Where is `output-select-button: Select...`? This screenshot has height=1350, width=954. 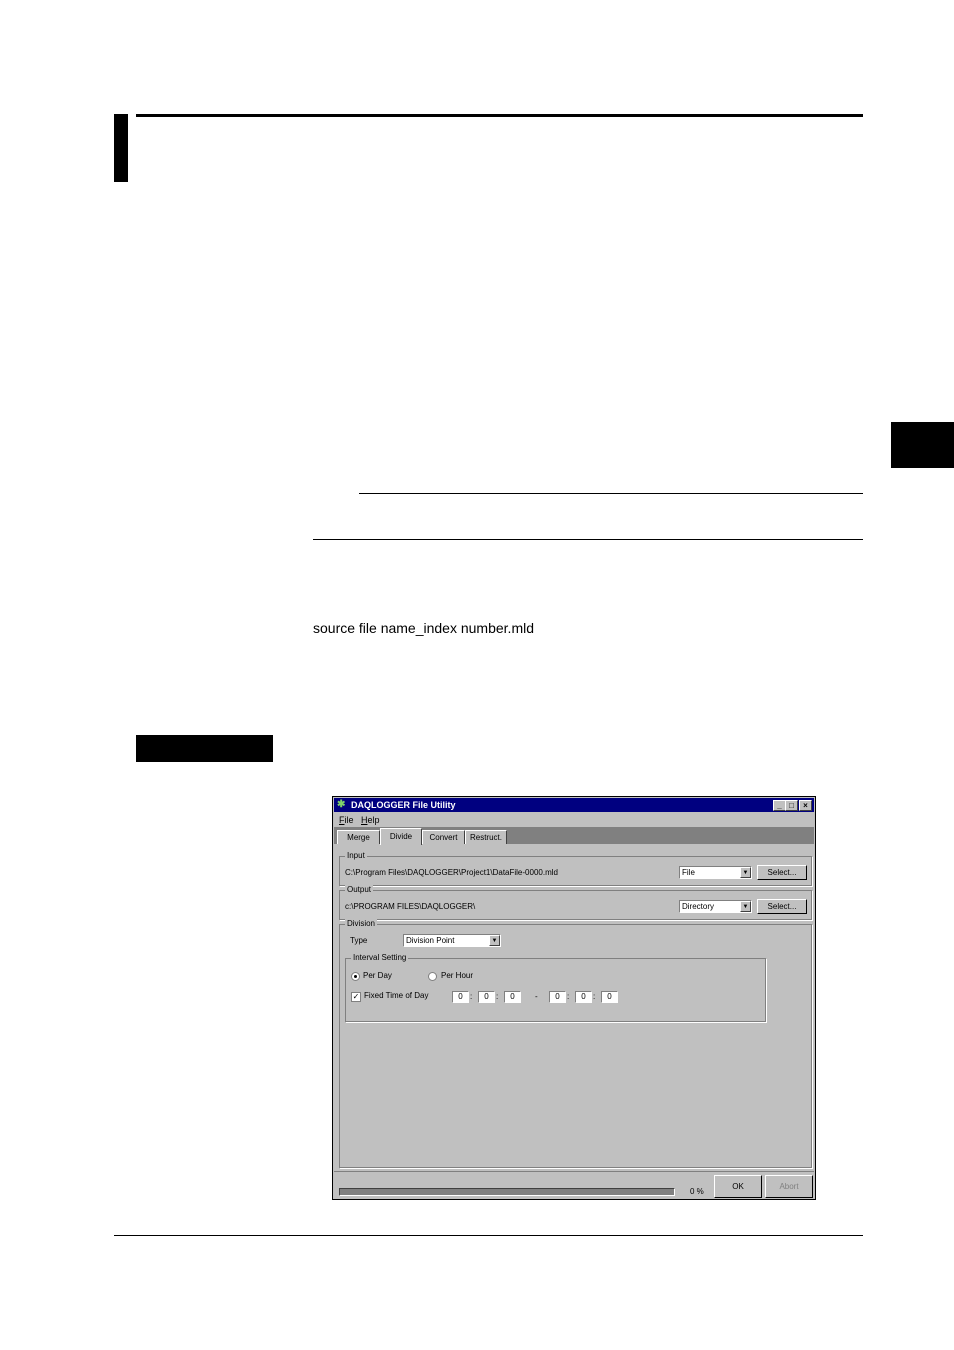
output-select-button: Select... is located at coordinates (782, 906).